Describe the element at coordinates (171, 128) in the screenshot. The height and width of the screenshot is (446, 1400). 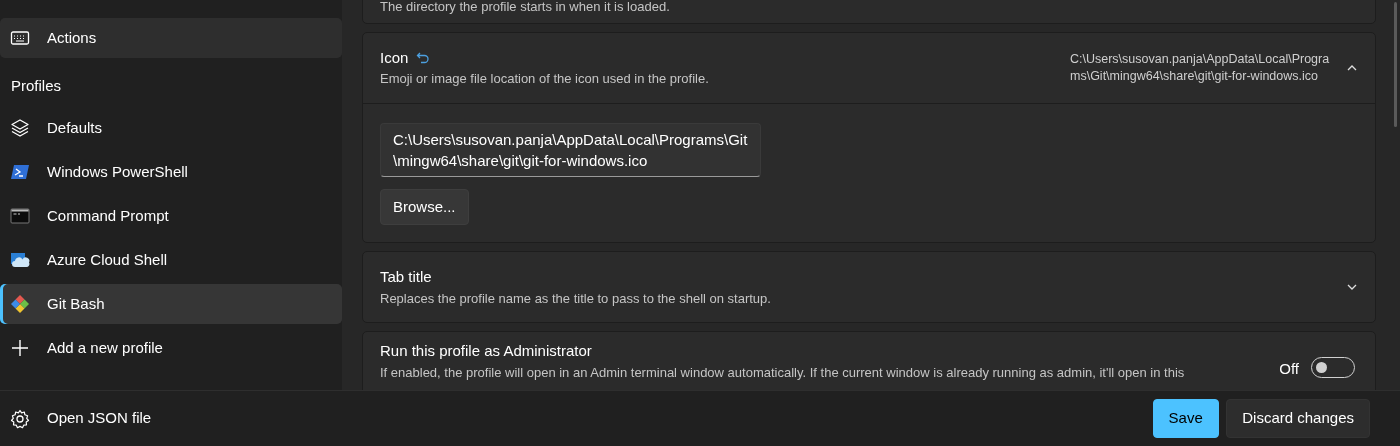
I see `sidebar-item: Defaults` at that location.